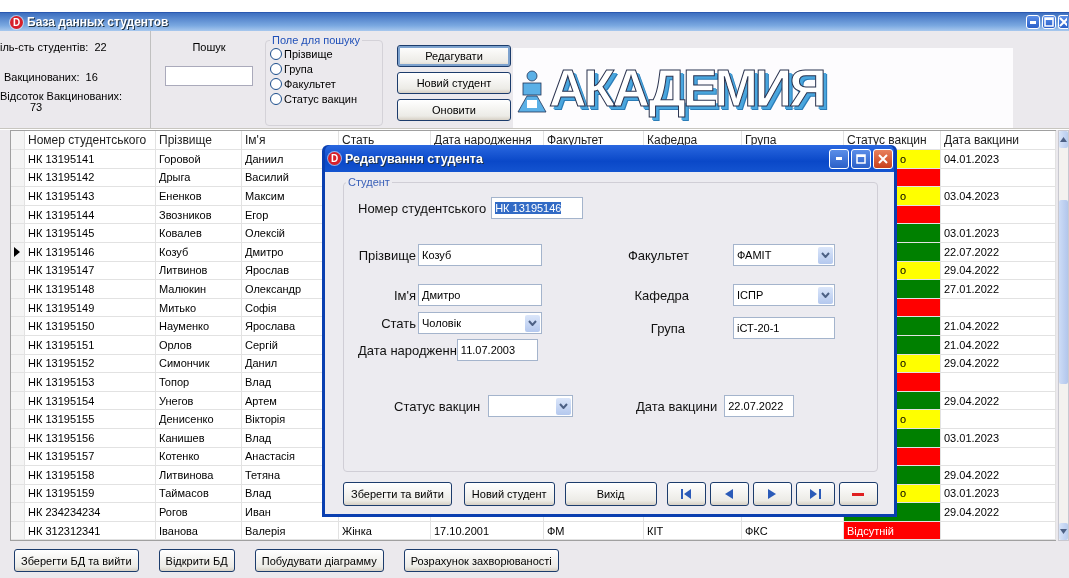  I want to click on group-title: Поле для пошуку, so click(316, 40).